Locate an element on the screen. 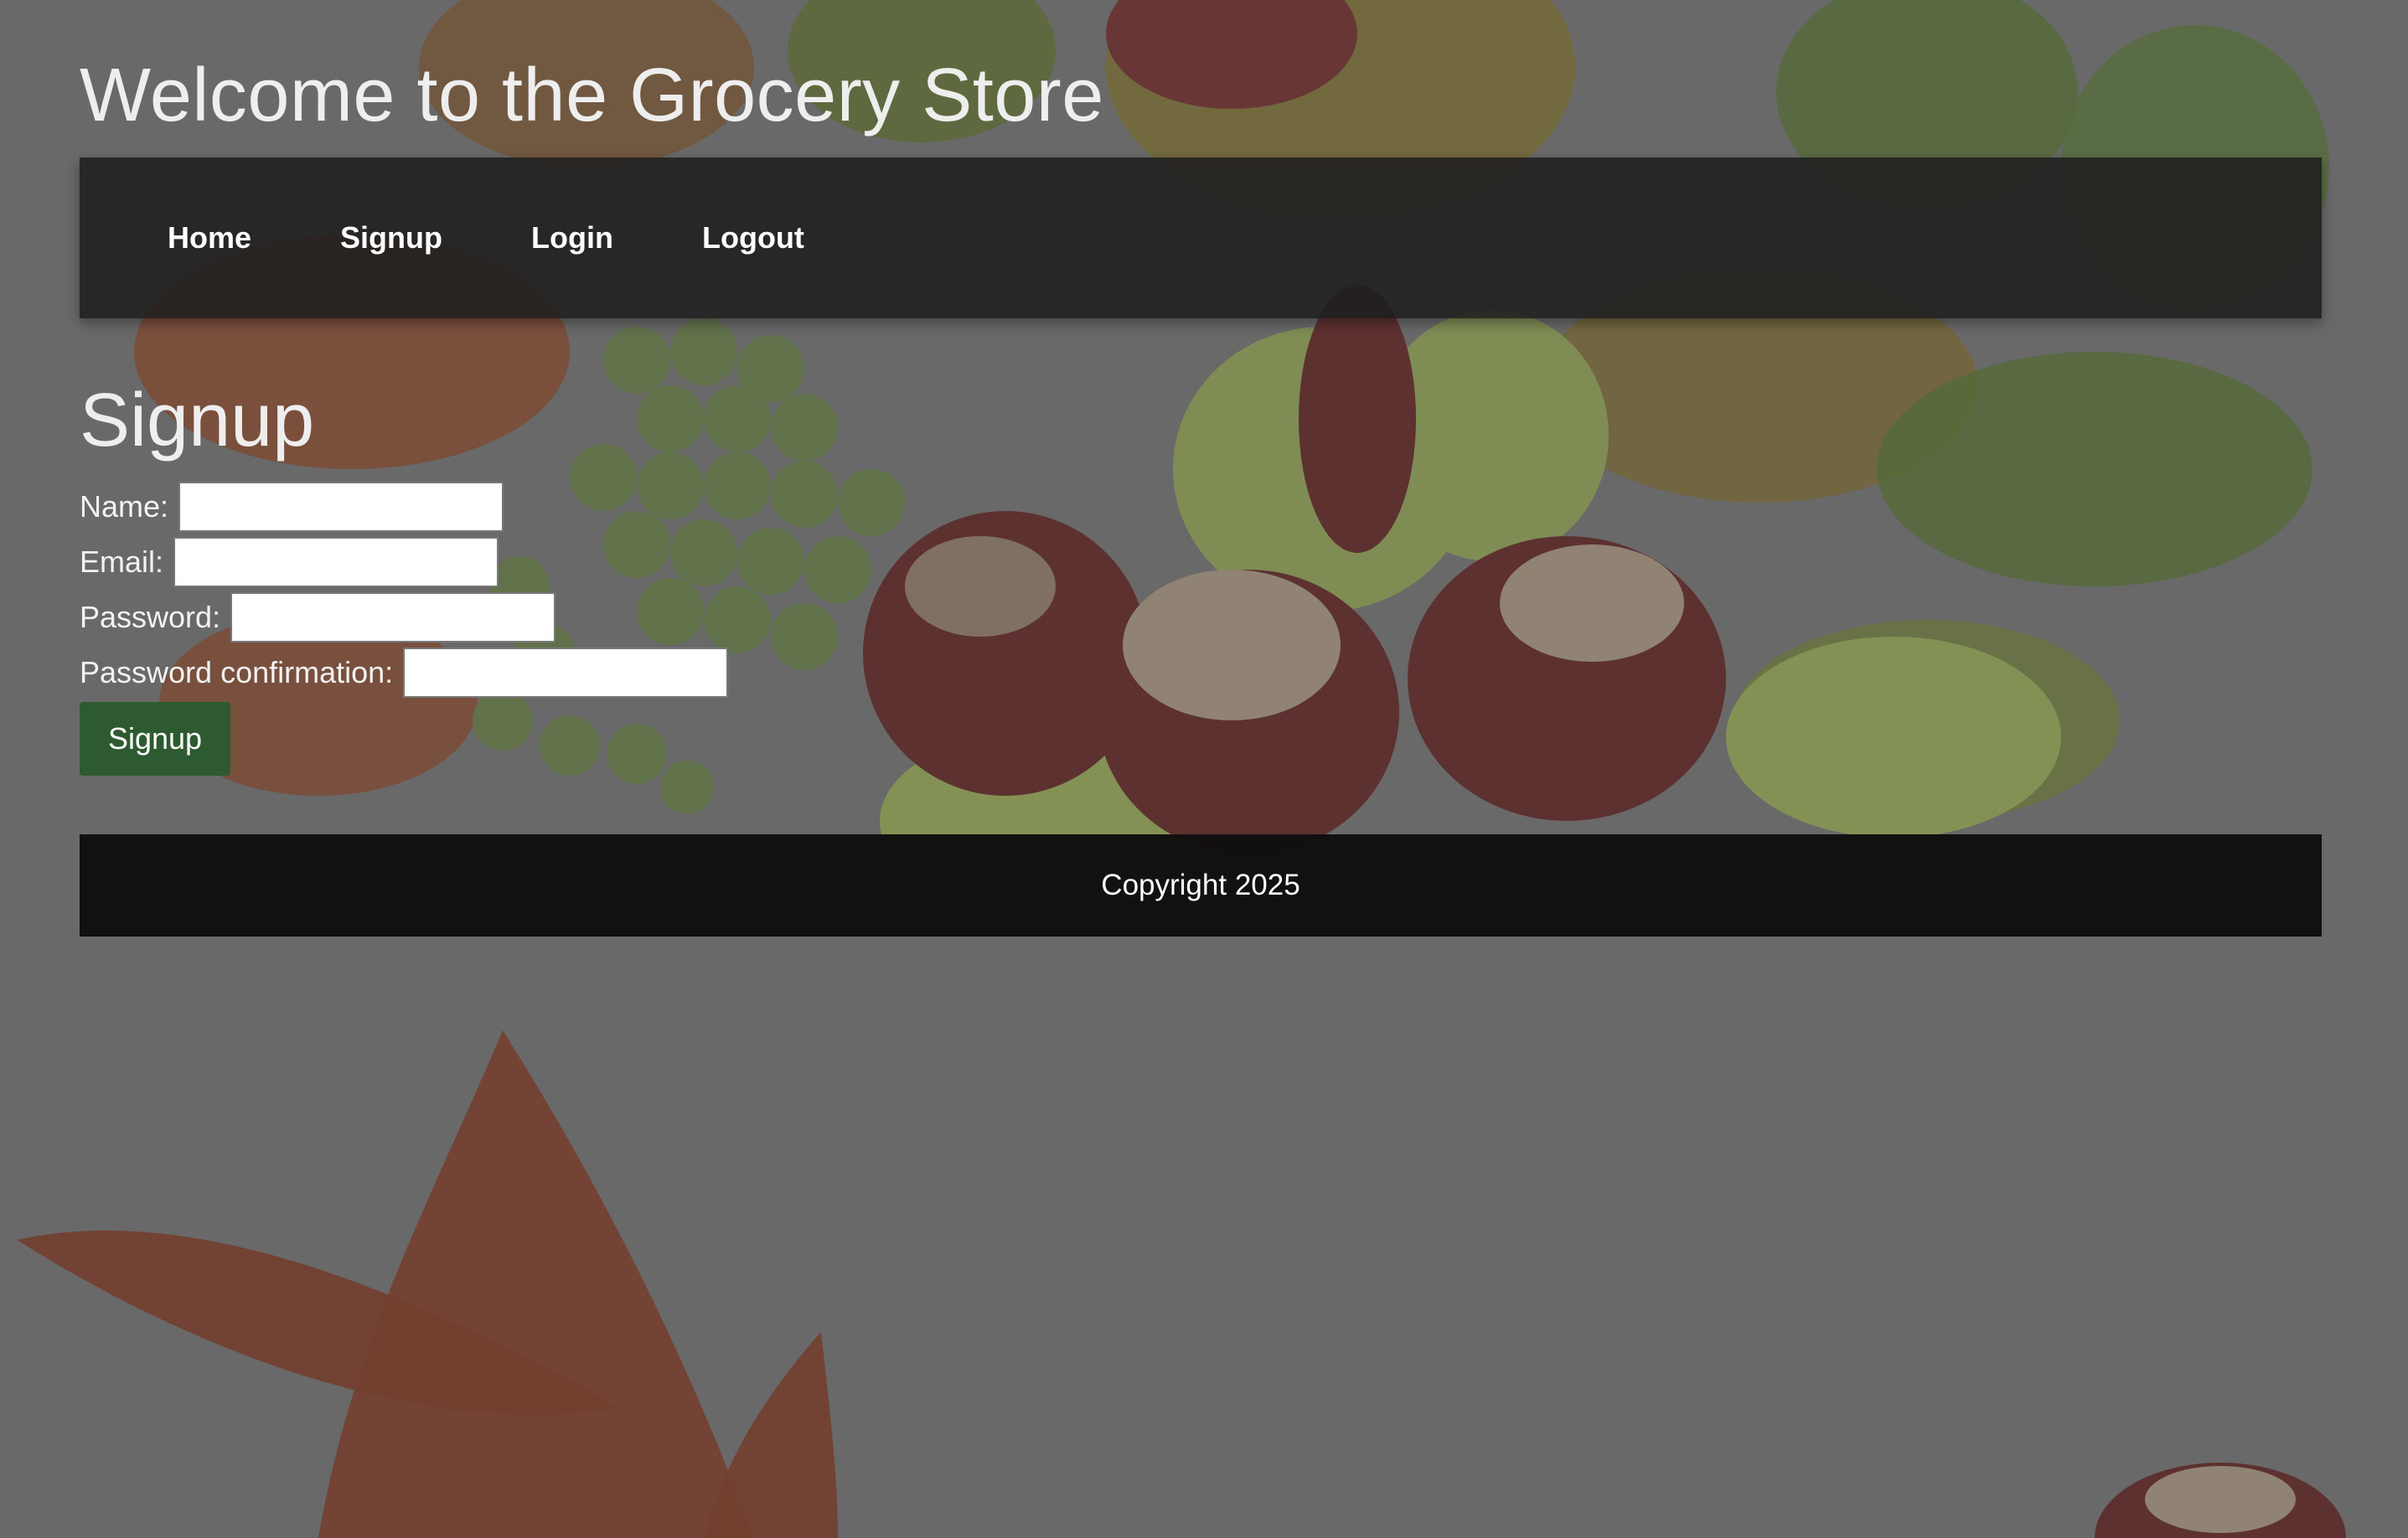 The width and height of the screenshot is (2408, 1538). nav-link-logout: Logout is located at coordinates (753, 237).